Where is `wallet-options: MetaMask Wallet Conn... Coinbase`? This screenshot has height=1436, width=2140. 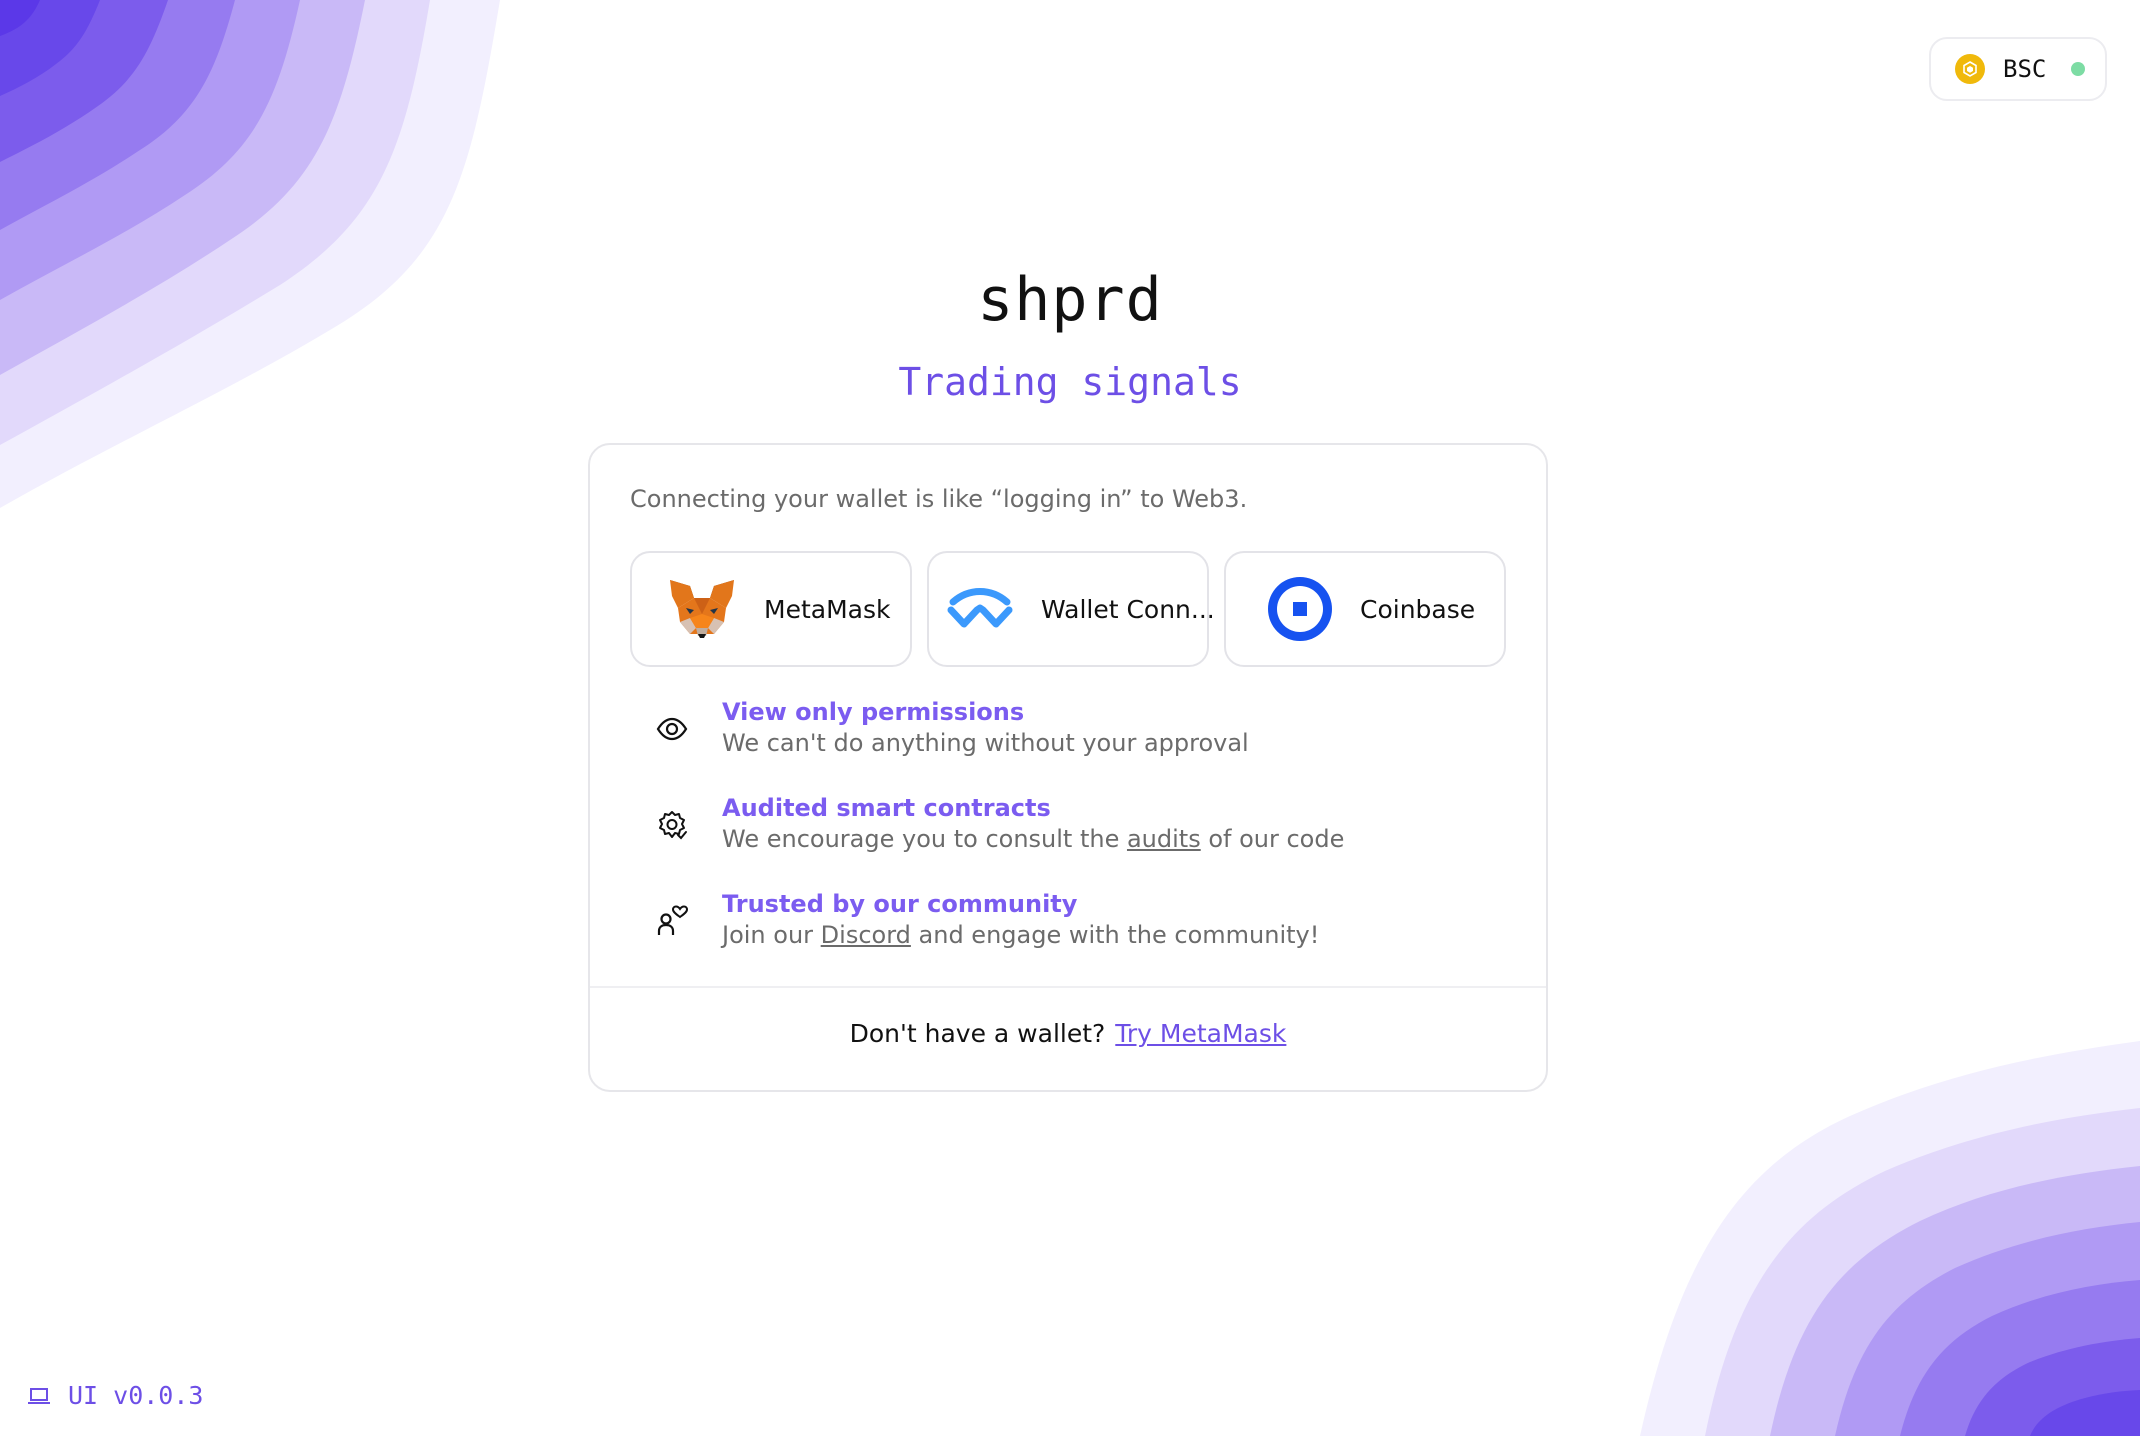
wallet-options: MetaMask Wallet Conn... Coinbase is located at coordinates (1068, 609).